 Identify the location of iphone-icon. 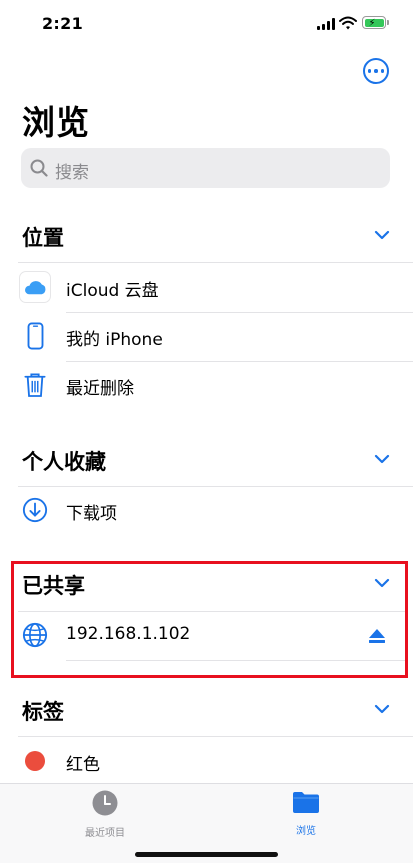
(35, 336).